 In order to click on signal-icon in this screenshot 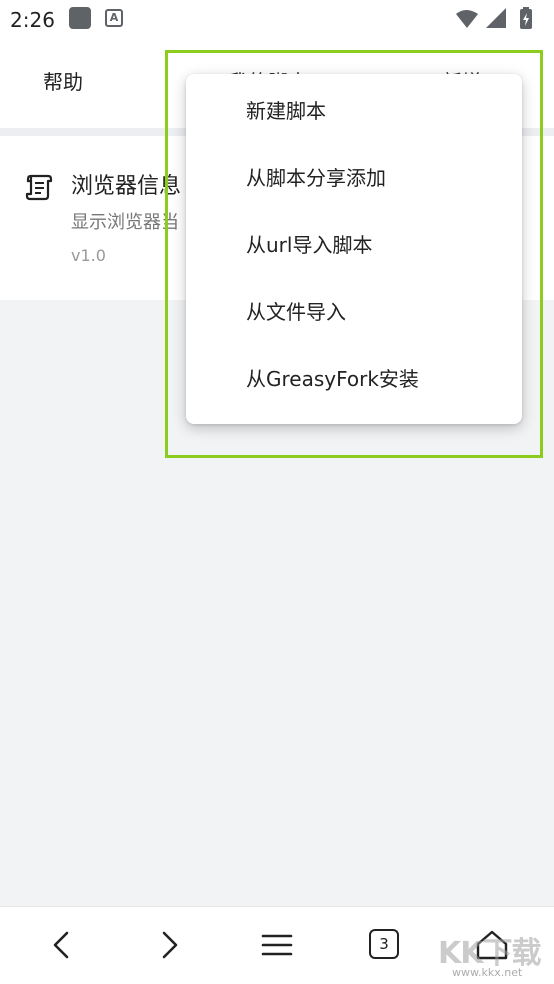, I will do `click(496, 18)`.